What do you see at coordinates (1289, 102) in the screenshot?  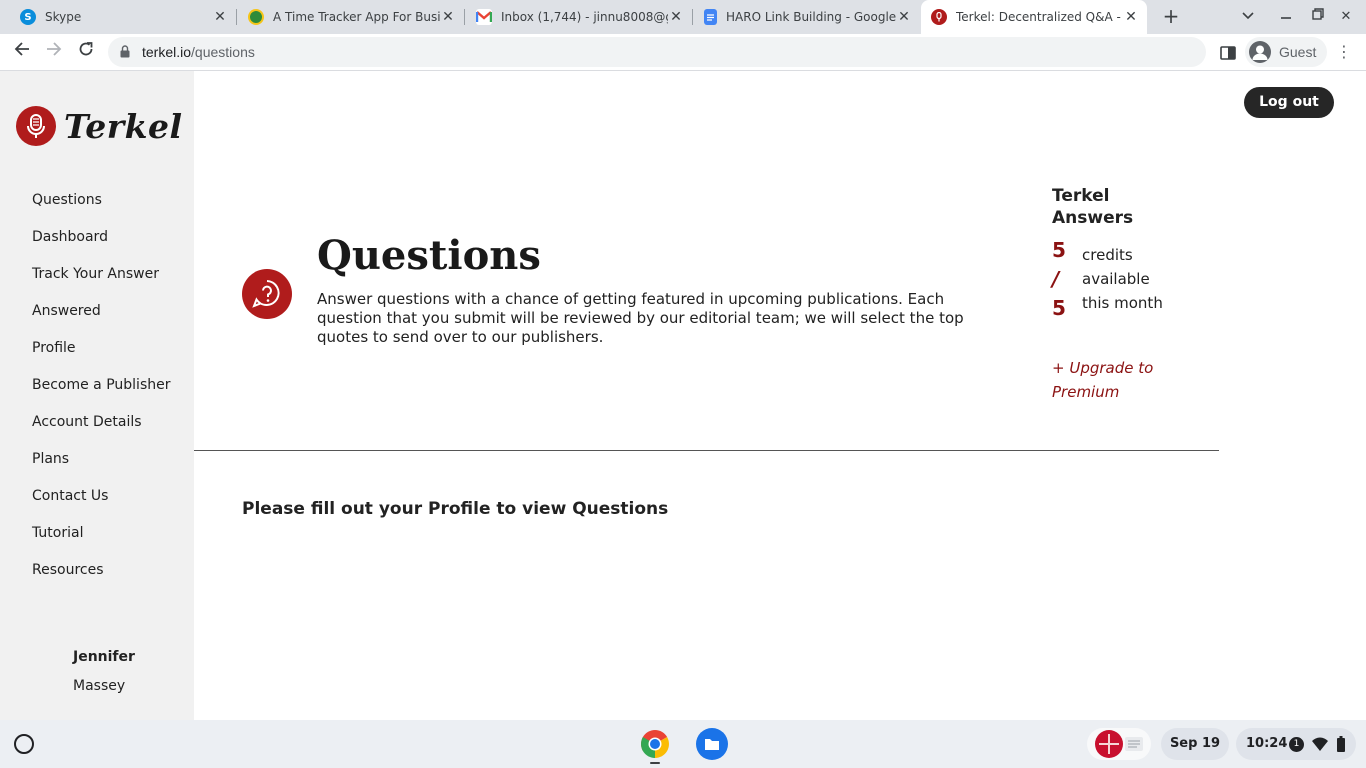 I see `logout-button: Log out` at bounding box center [1289, 102].